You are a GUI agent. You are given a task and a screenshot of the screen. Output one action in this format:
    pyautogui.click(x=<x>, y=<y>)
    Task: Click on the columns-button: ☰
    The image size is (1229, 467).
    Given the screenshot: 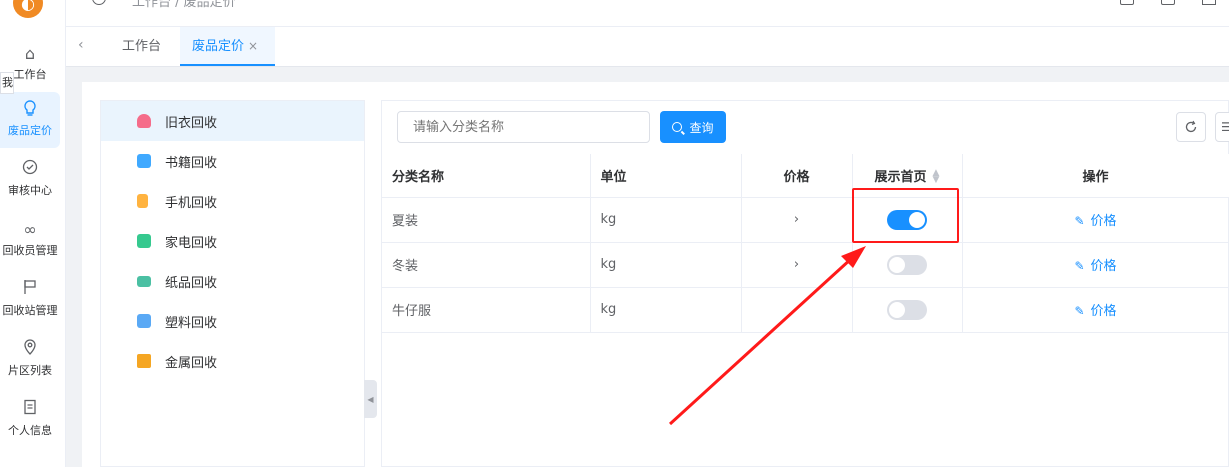 What is the action you would take?
    pyautogui.click(x=1222, y=127)
    